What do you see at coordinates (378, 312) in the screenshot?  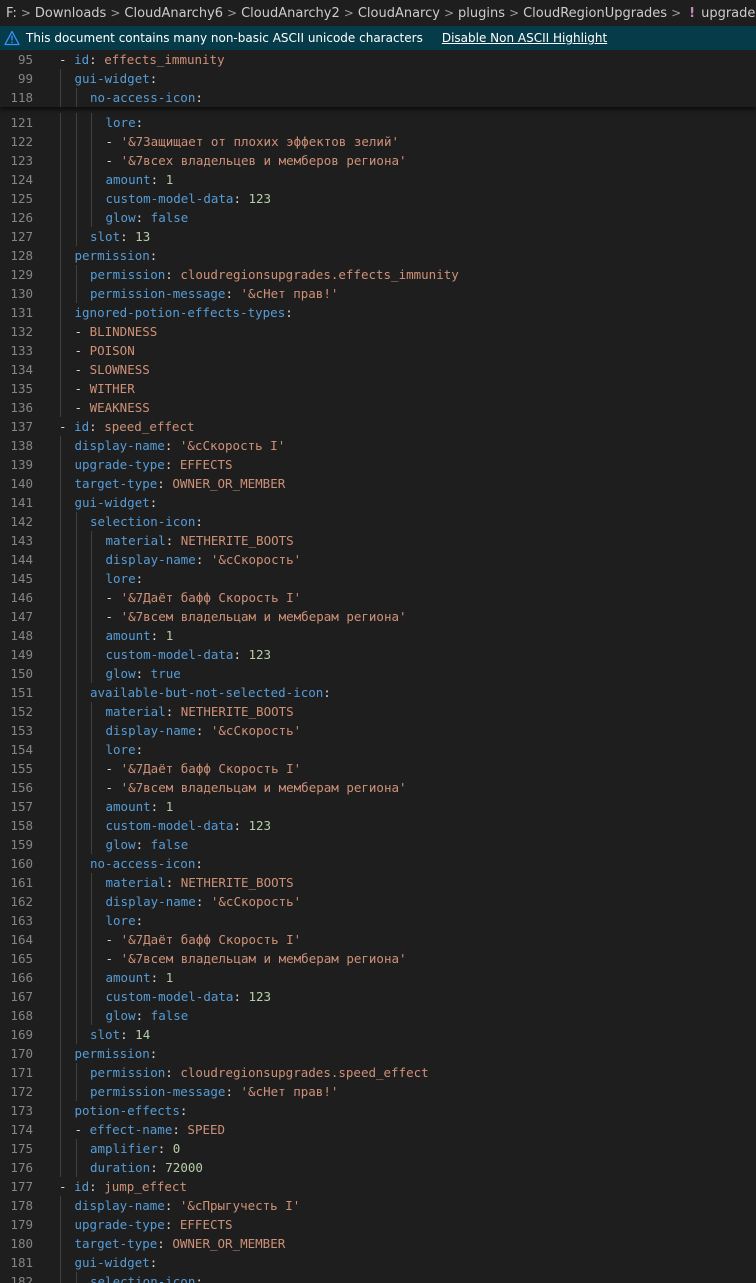 I see `code-line: 131 ignored-potion-effects-types:` at bounding box center [378, 312].